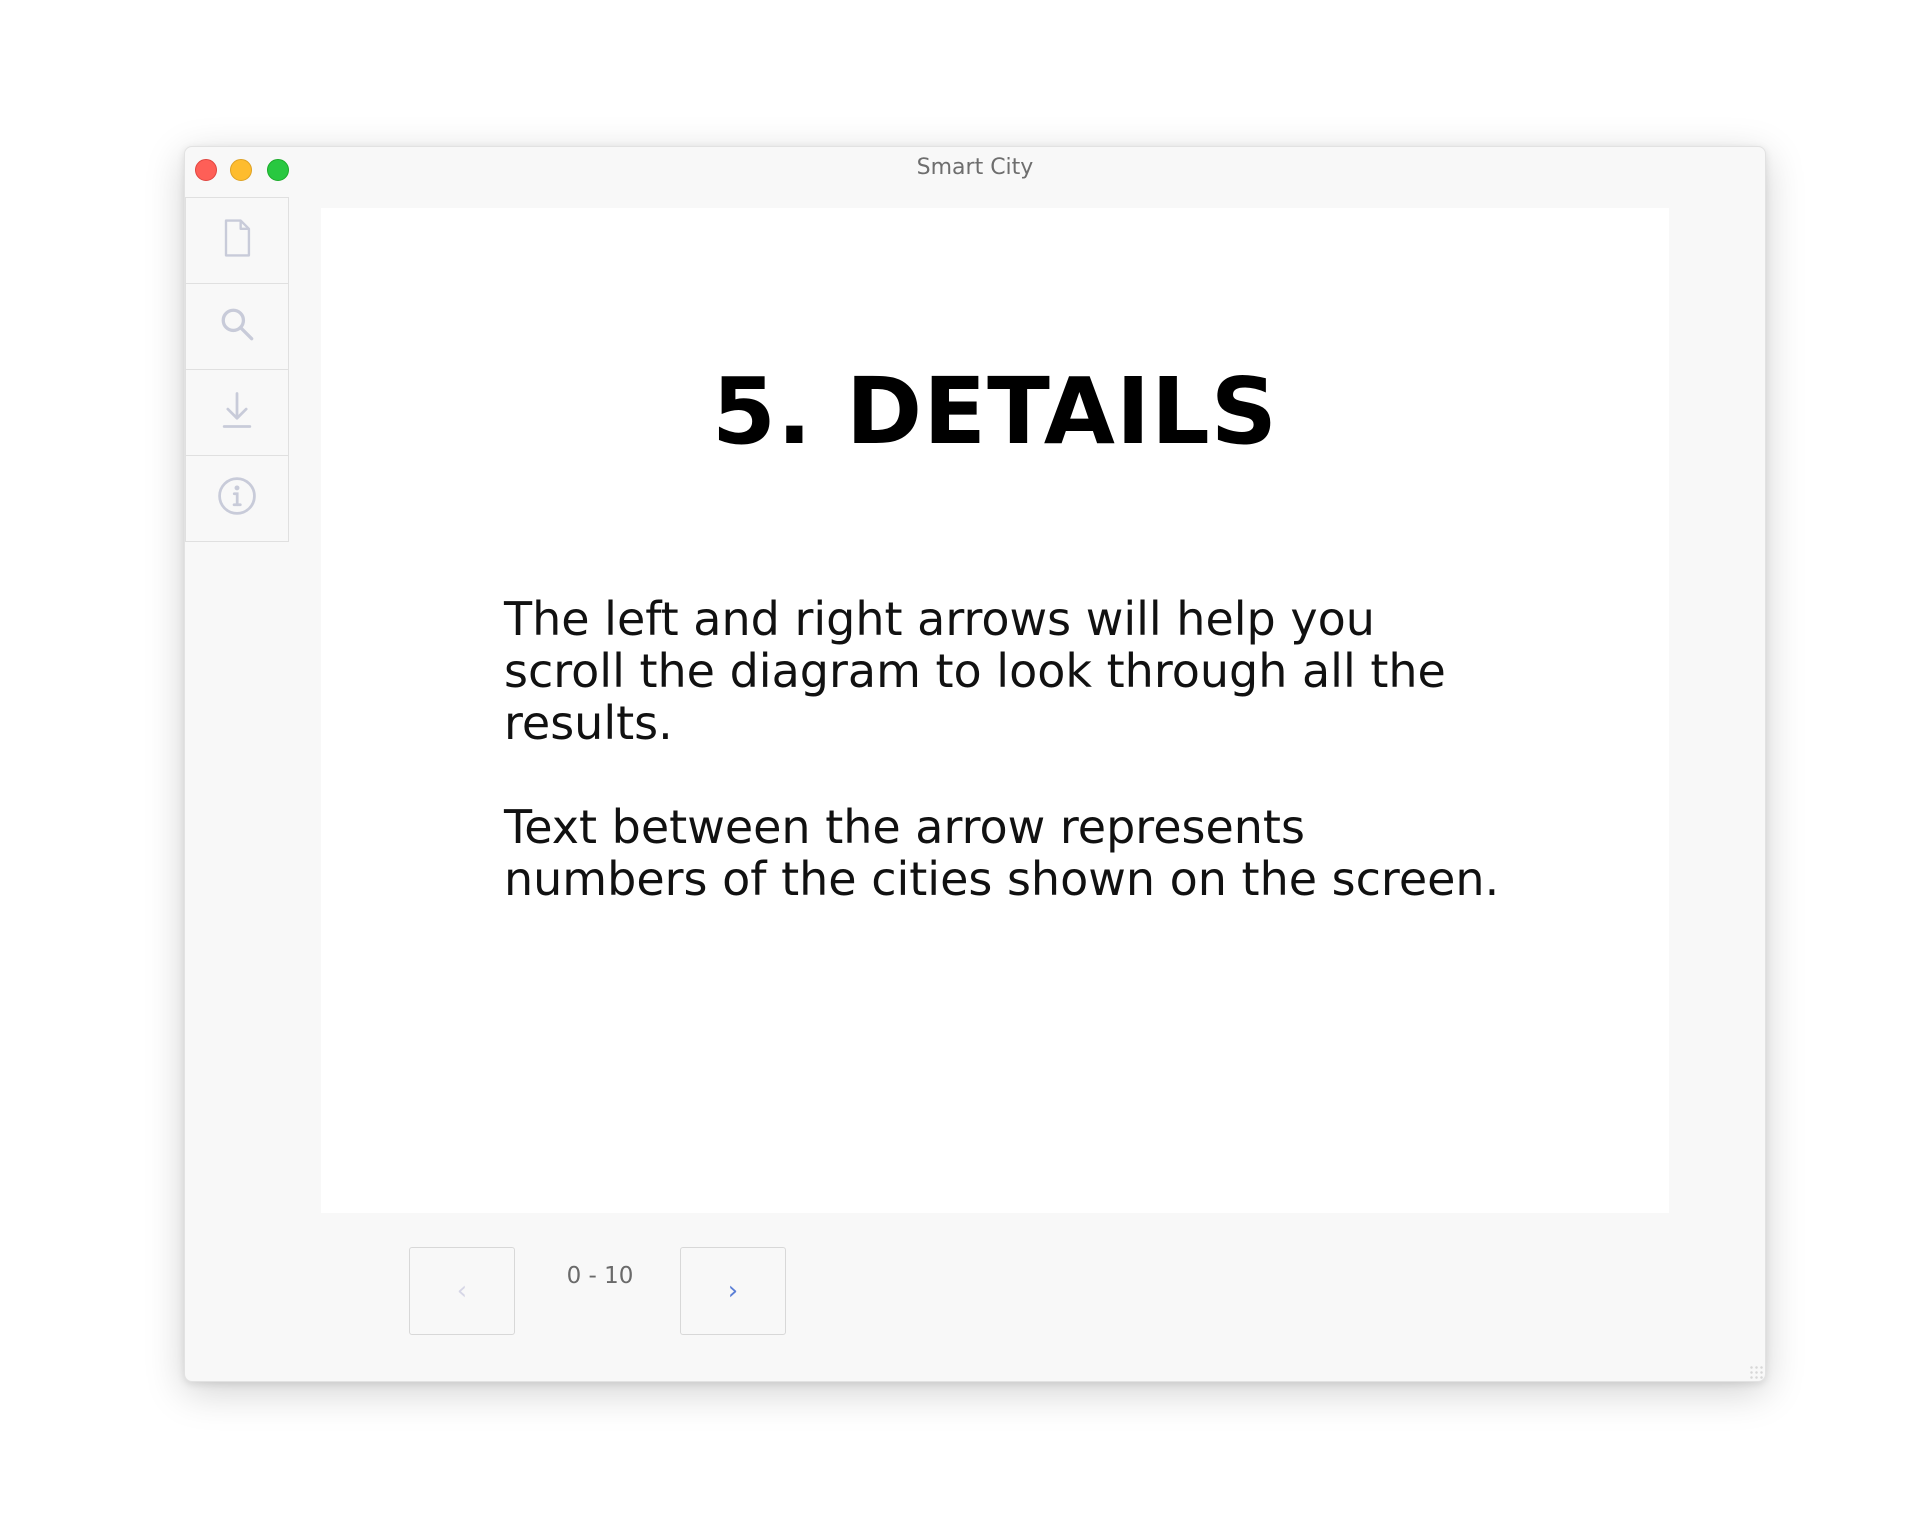 The height and width of the screenshot is (1528, 1932). I want to click on title-bar: Smart City, so click(975, 169).